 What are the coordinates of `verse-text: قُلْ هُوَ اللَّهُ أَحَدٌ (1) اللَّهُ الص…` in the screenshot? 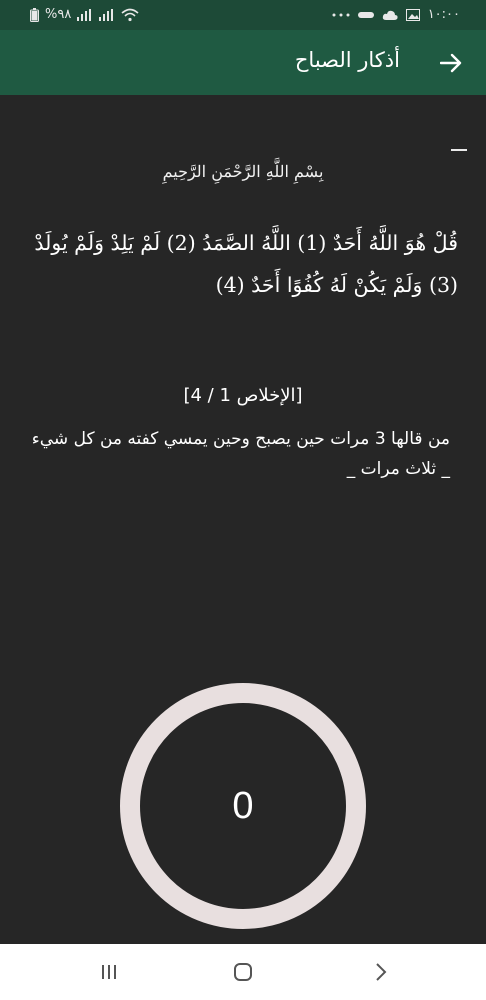 It's located at (246, 264).